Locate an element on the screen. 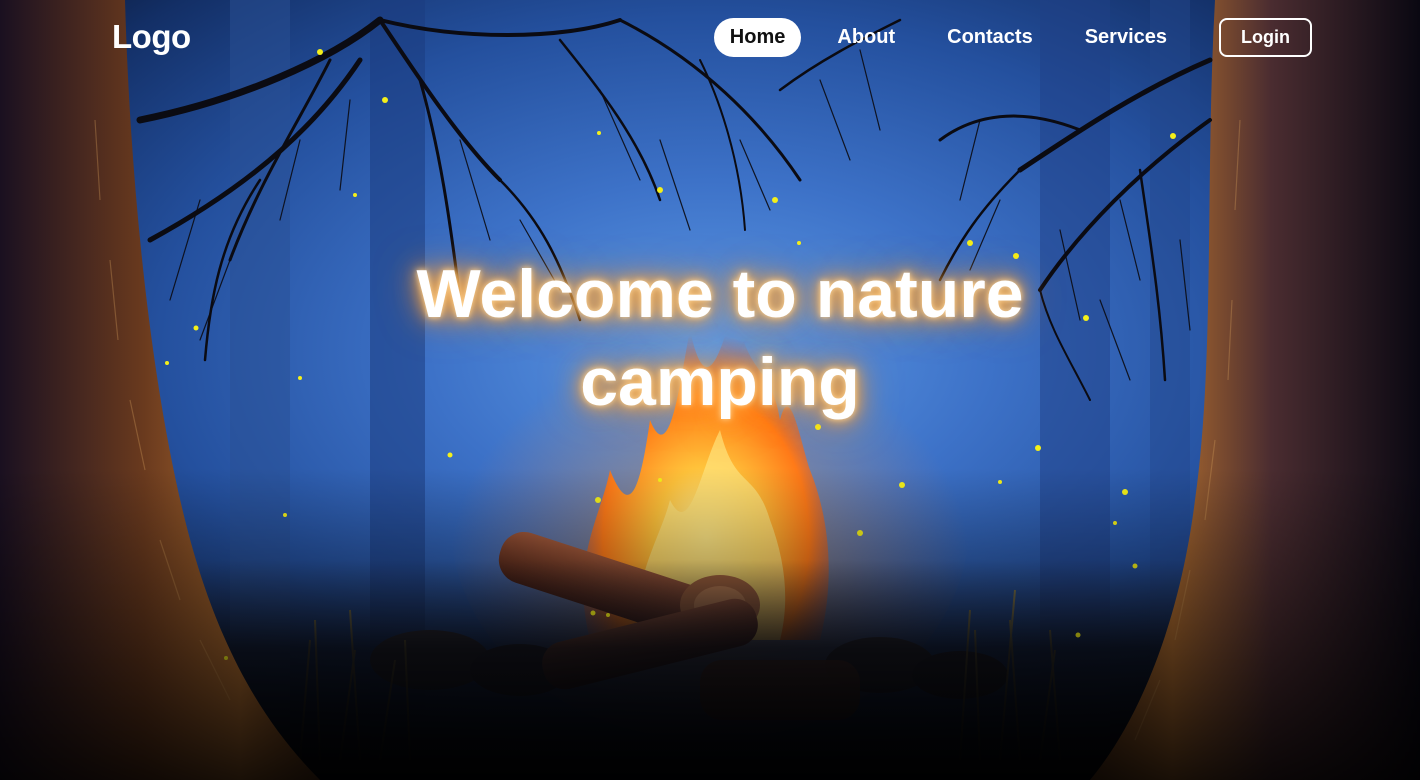 The height and width of the screenshot is (780, 1420). main-navigation: Home About Contacts Services Login is located at coordinates (1012, 37).